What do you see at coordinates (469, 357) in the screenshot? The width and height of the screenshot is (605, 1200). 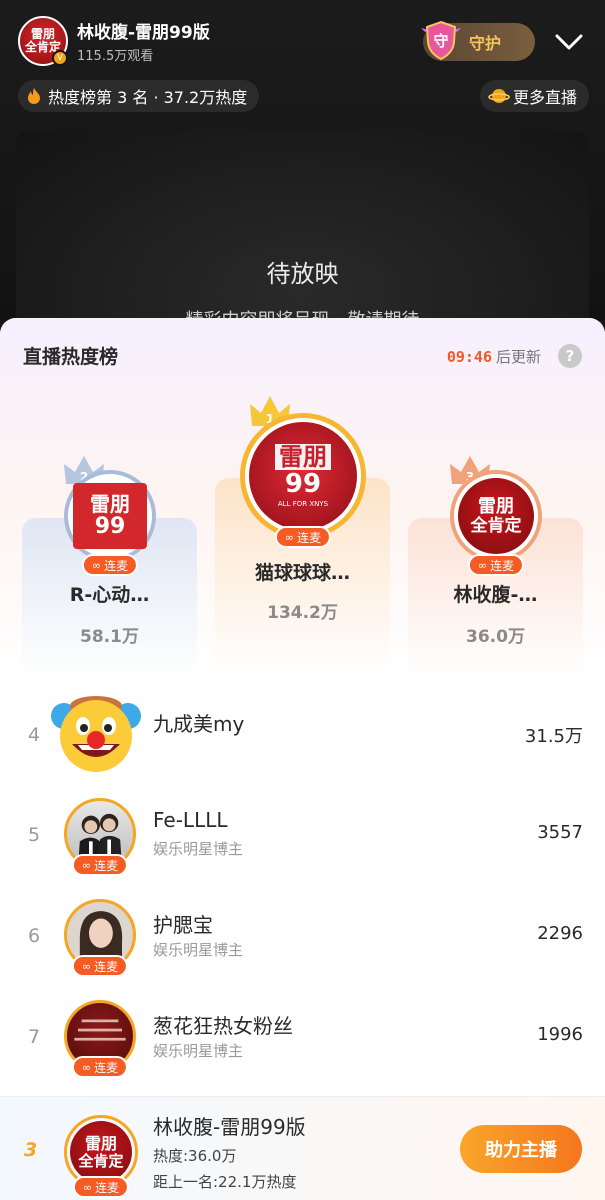 I see `countdown-time: 09:46` at bounding box center [469, 357].